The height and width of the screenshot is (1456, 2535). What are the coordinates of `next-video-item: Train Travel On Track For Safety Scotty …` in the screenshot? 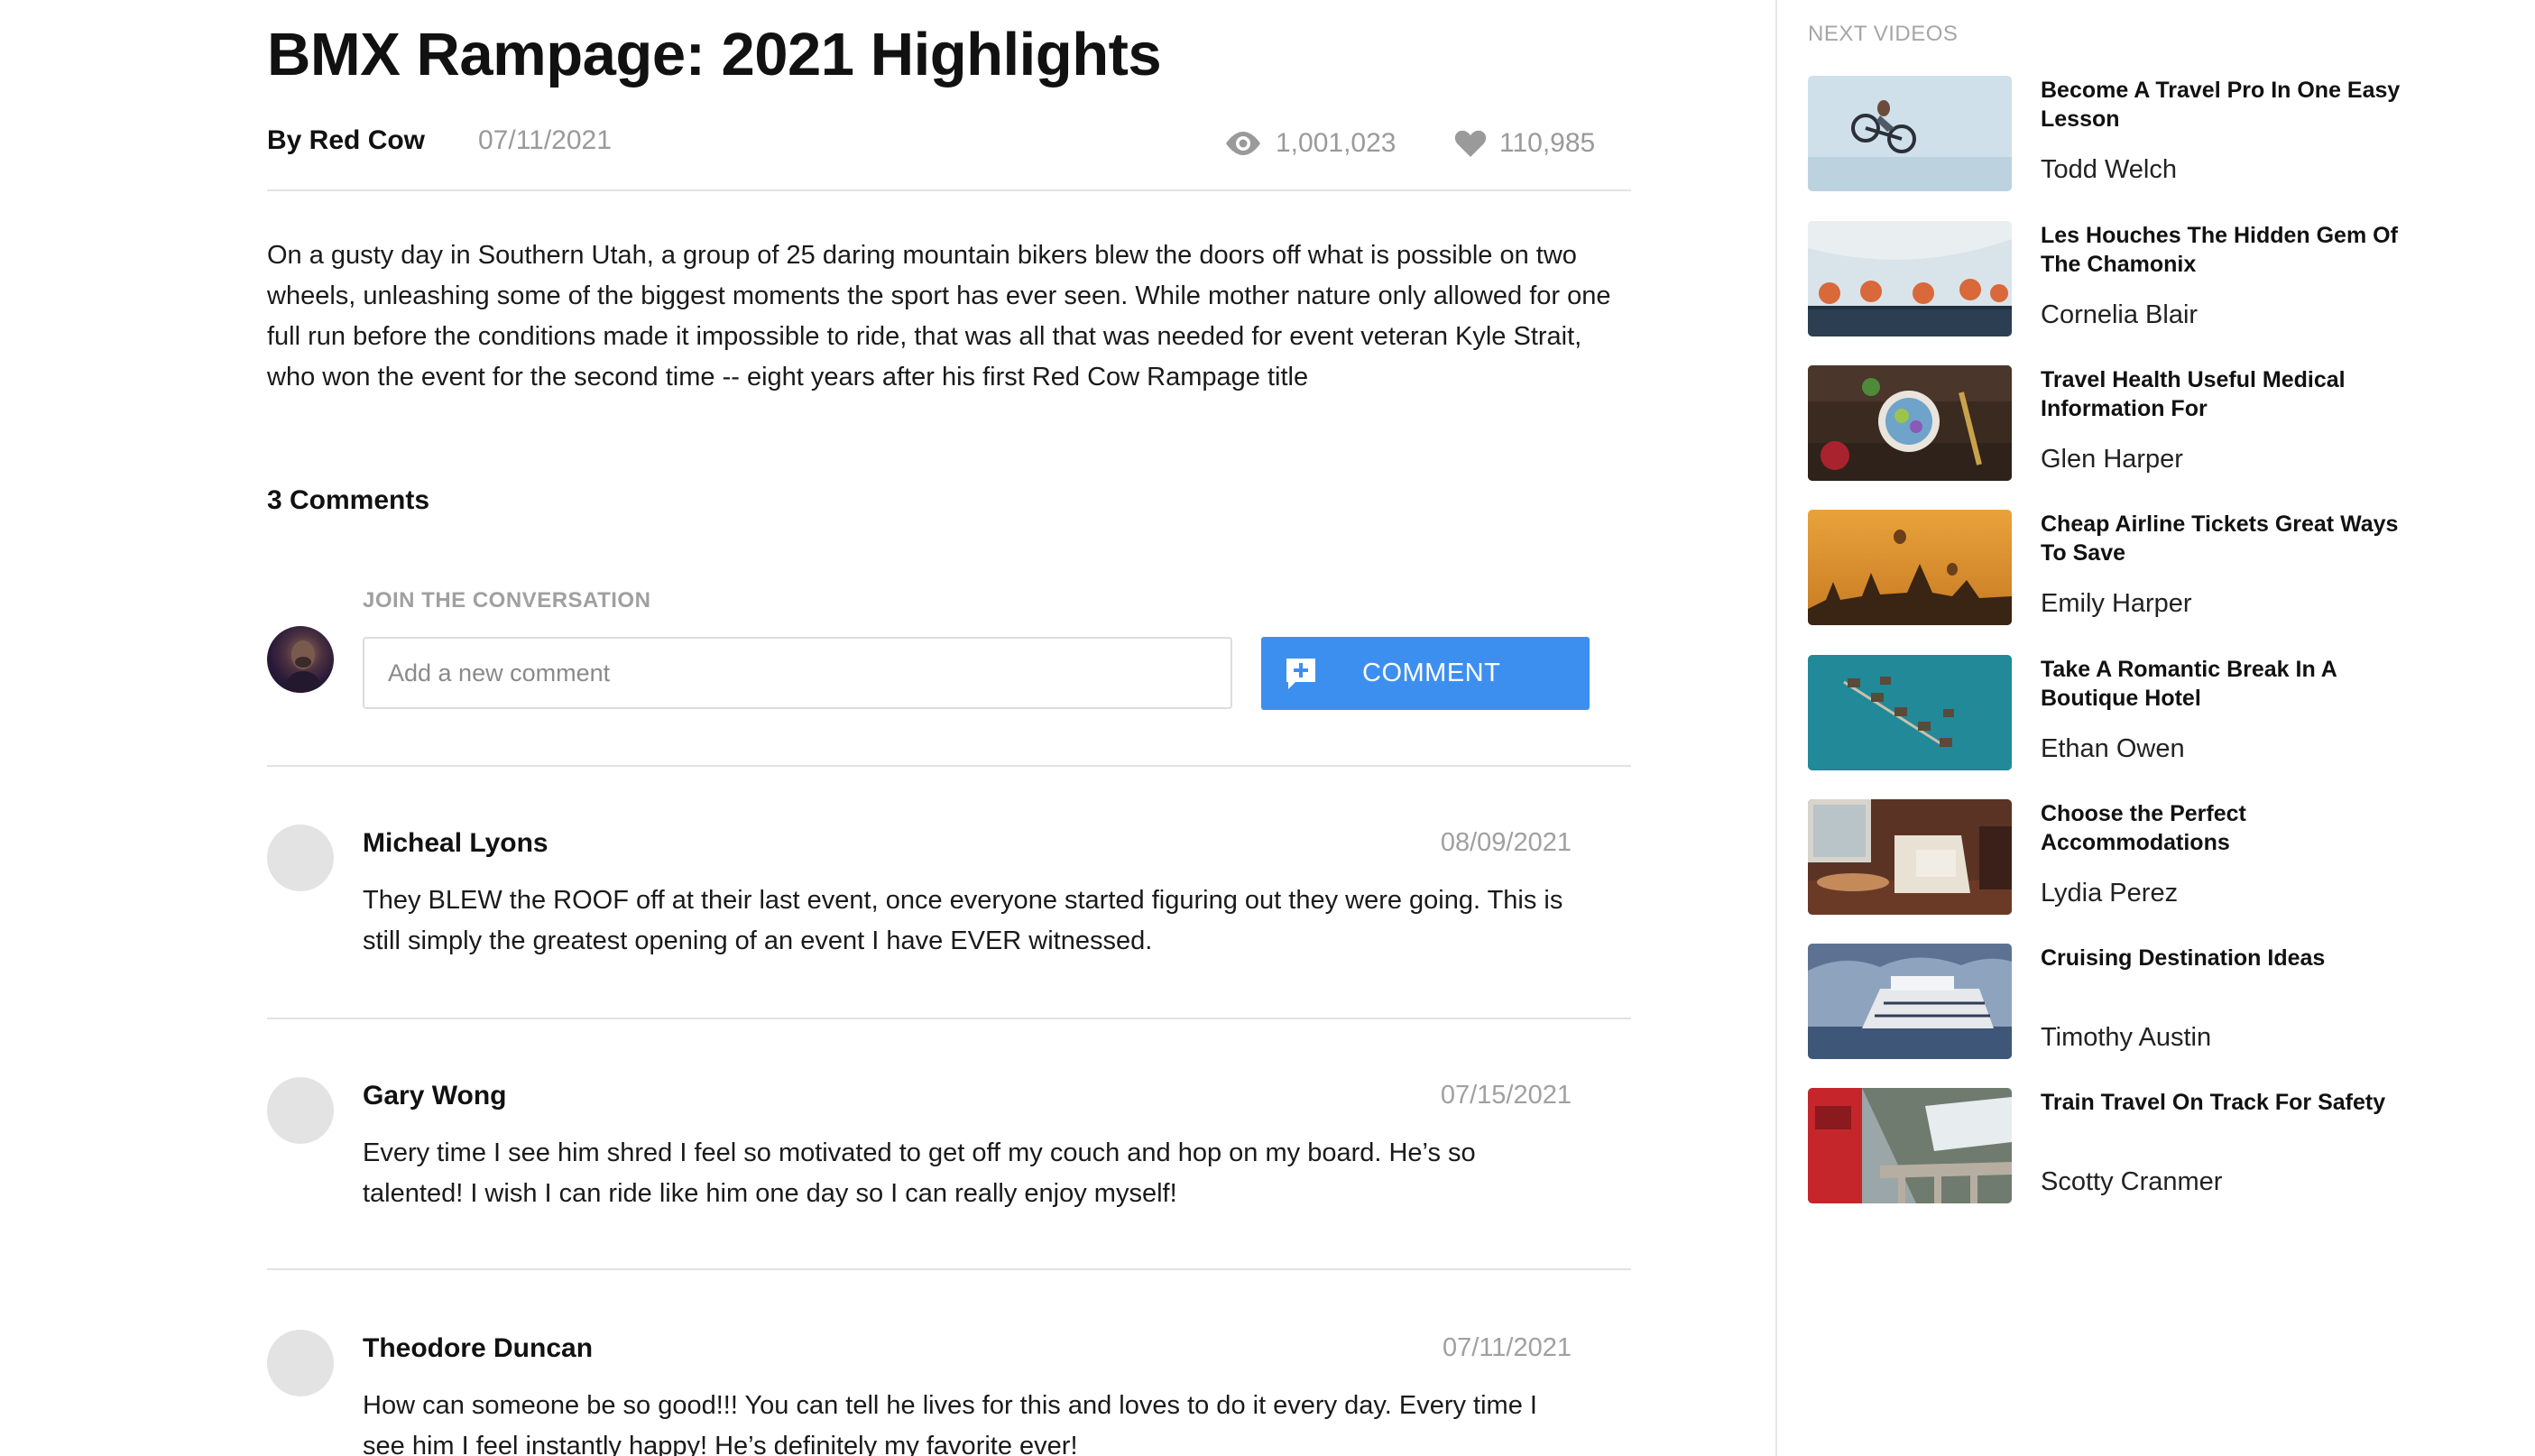 It's located at (2169, 1146).